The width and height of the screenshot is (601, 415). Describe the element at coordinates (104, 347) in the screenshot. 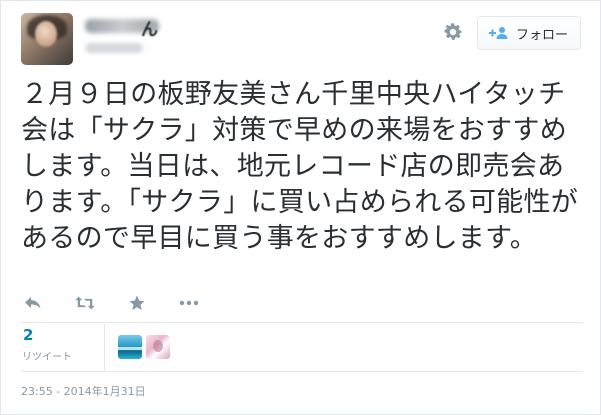

I see `stats-separator` at that location.